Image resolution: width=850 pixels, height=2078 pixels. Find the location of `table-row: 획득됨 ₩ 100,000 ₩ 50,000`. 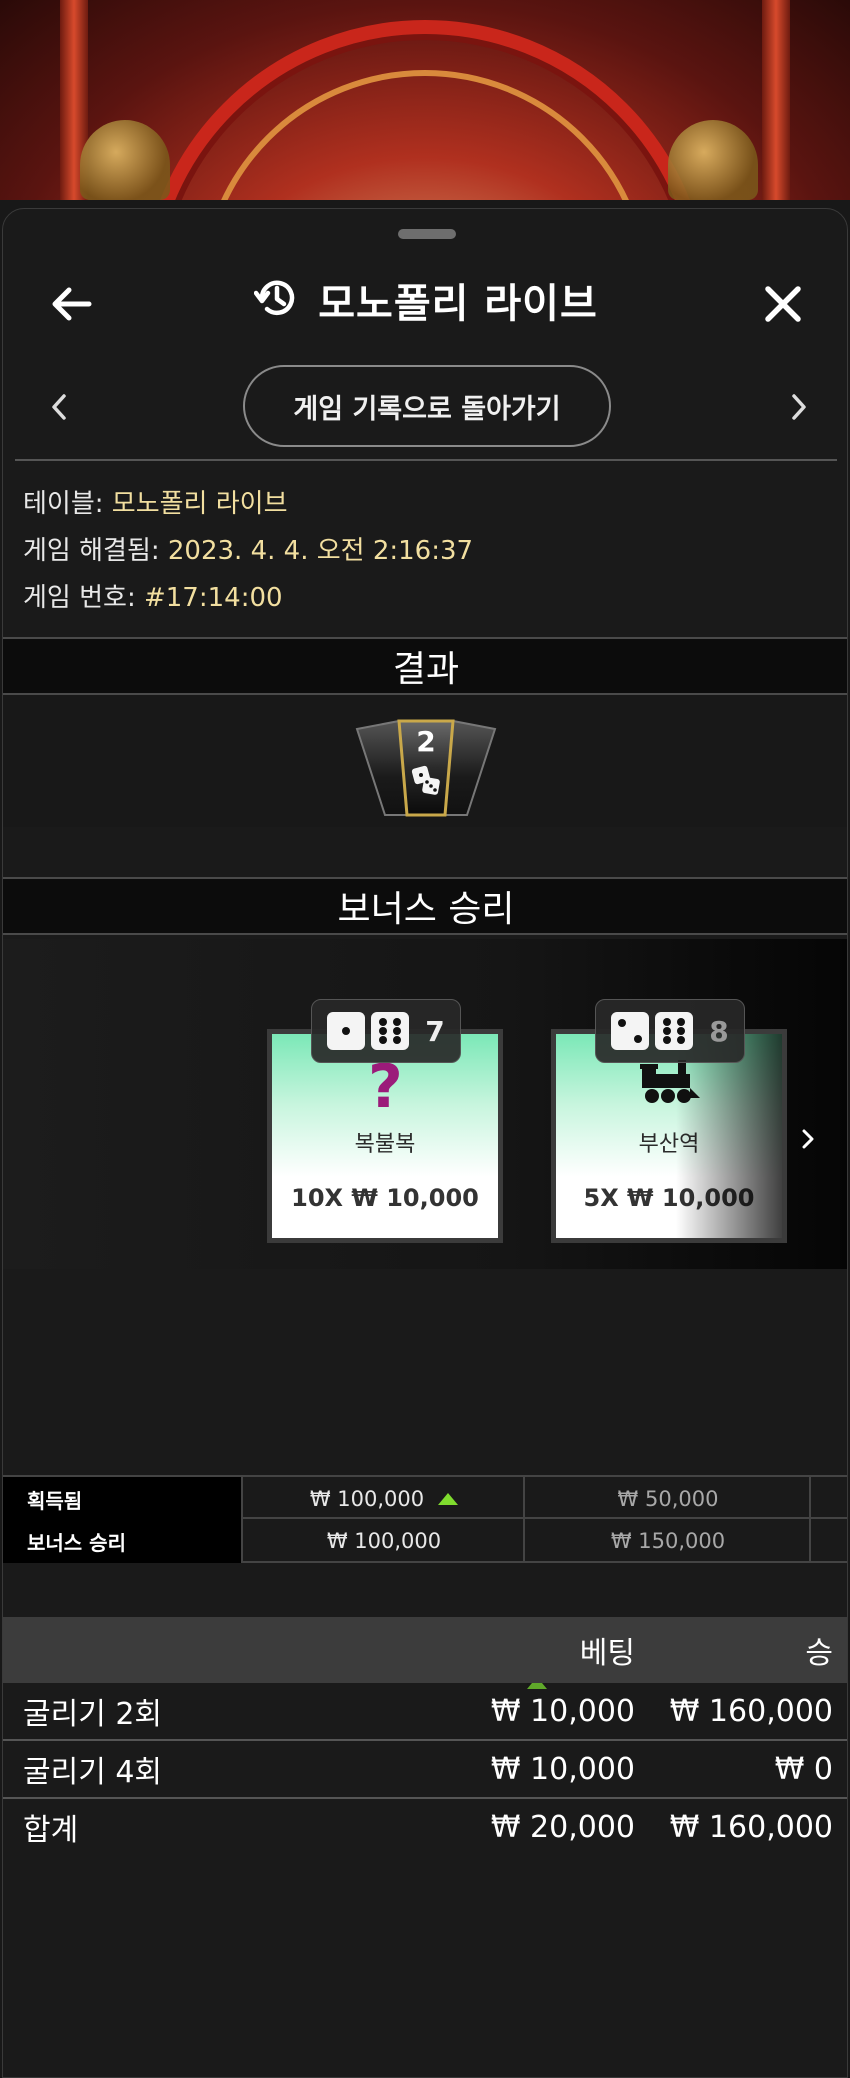

table-row: 획득됨 ₩ 100,000 ₩ 50,000 is located at coordinates (425, 1582).